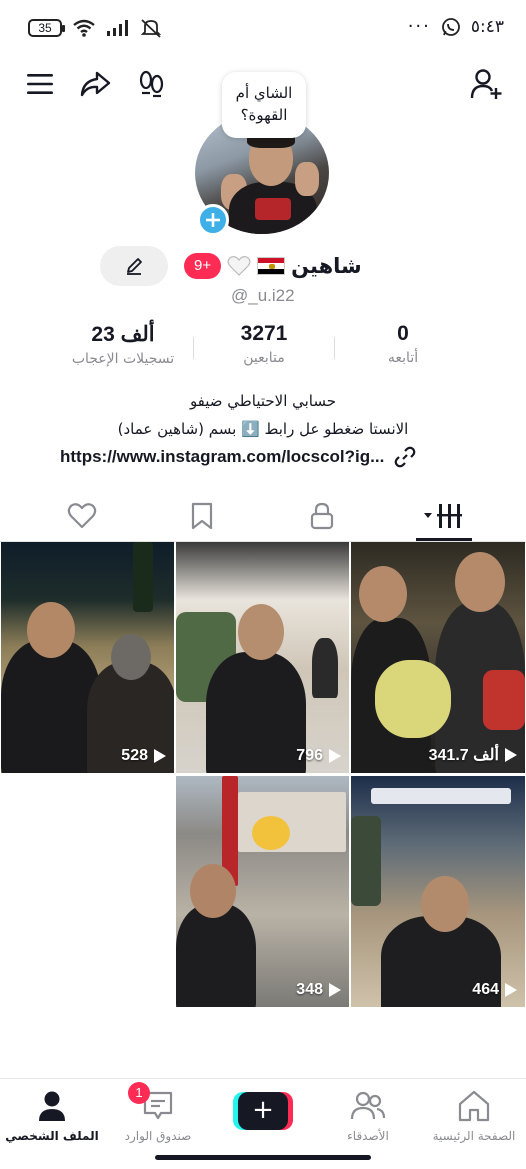  I want to click on home-icon, so click(474, 1106).